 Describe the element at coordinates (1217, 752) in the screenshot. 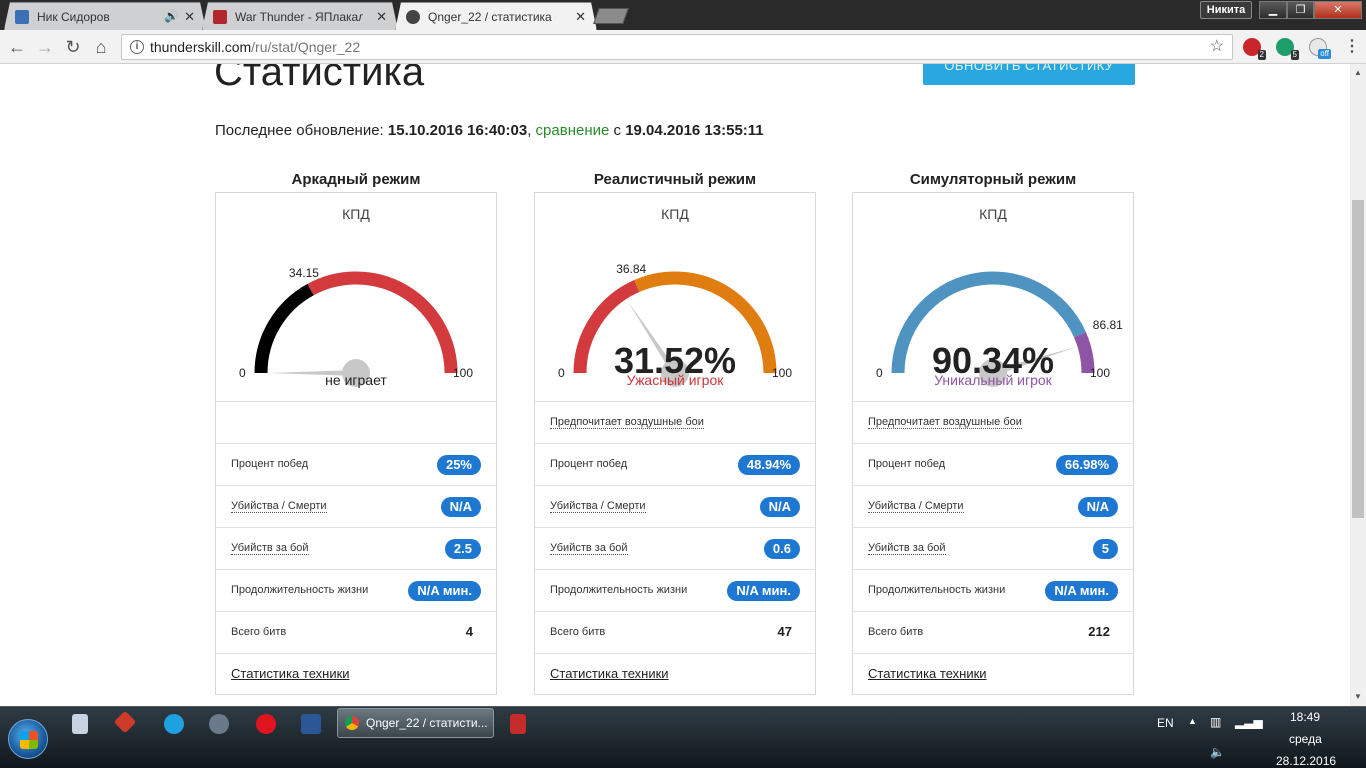

I see `volume-icon: 🔈` at that location.